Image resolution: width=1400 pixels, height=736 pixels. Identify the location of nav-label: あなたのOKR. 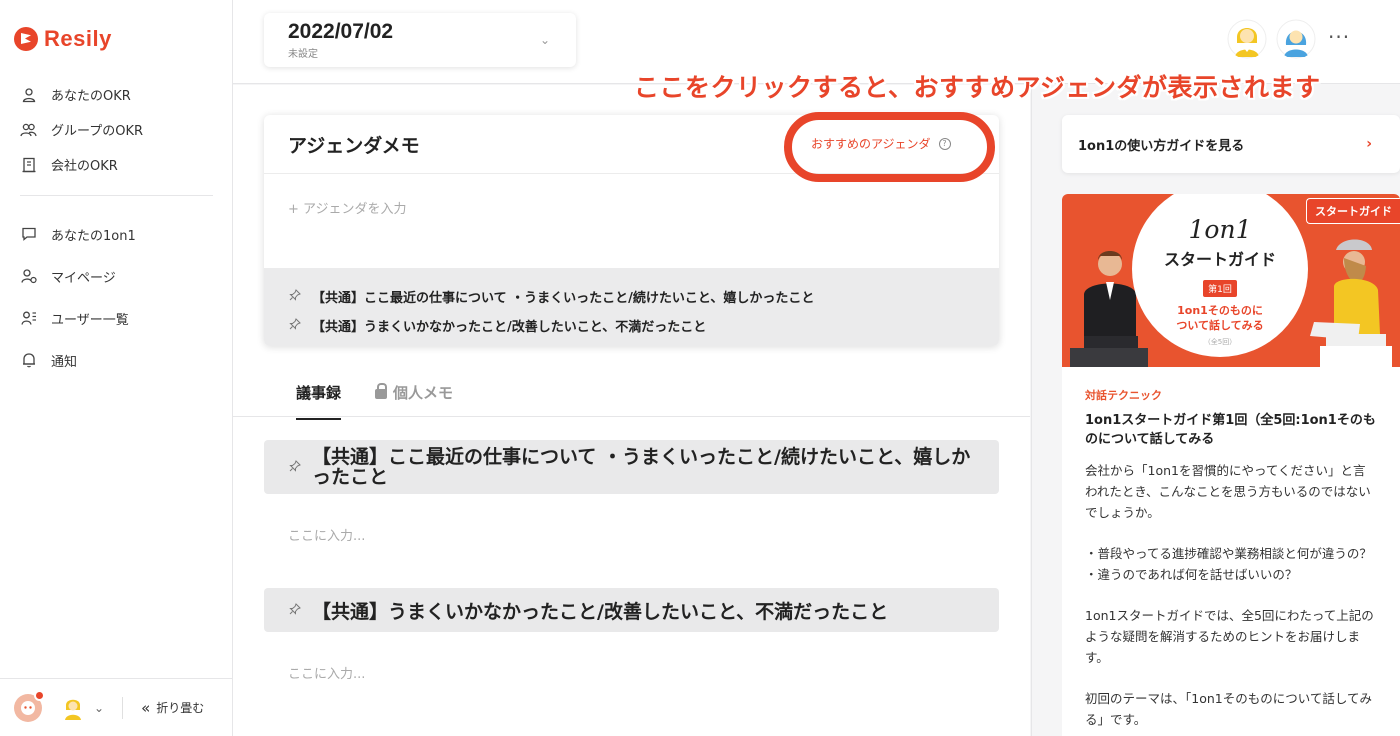
(91, 96).